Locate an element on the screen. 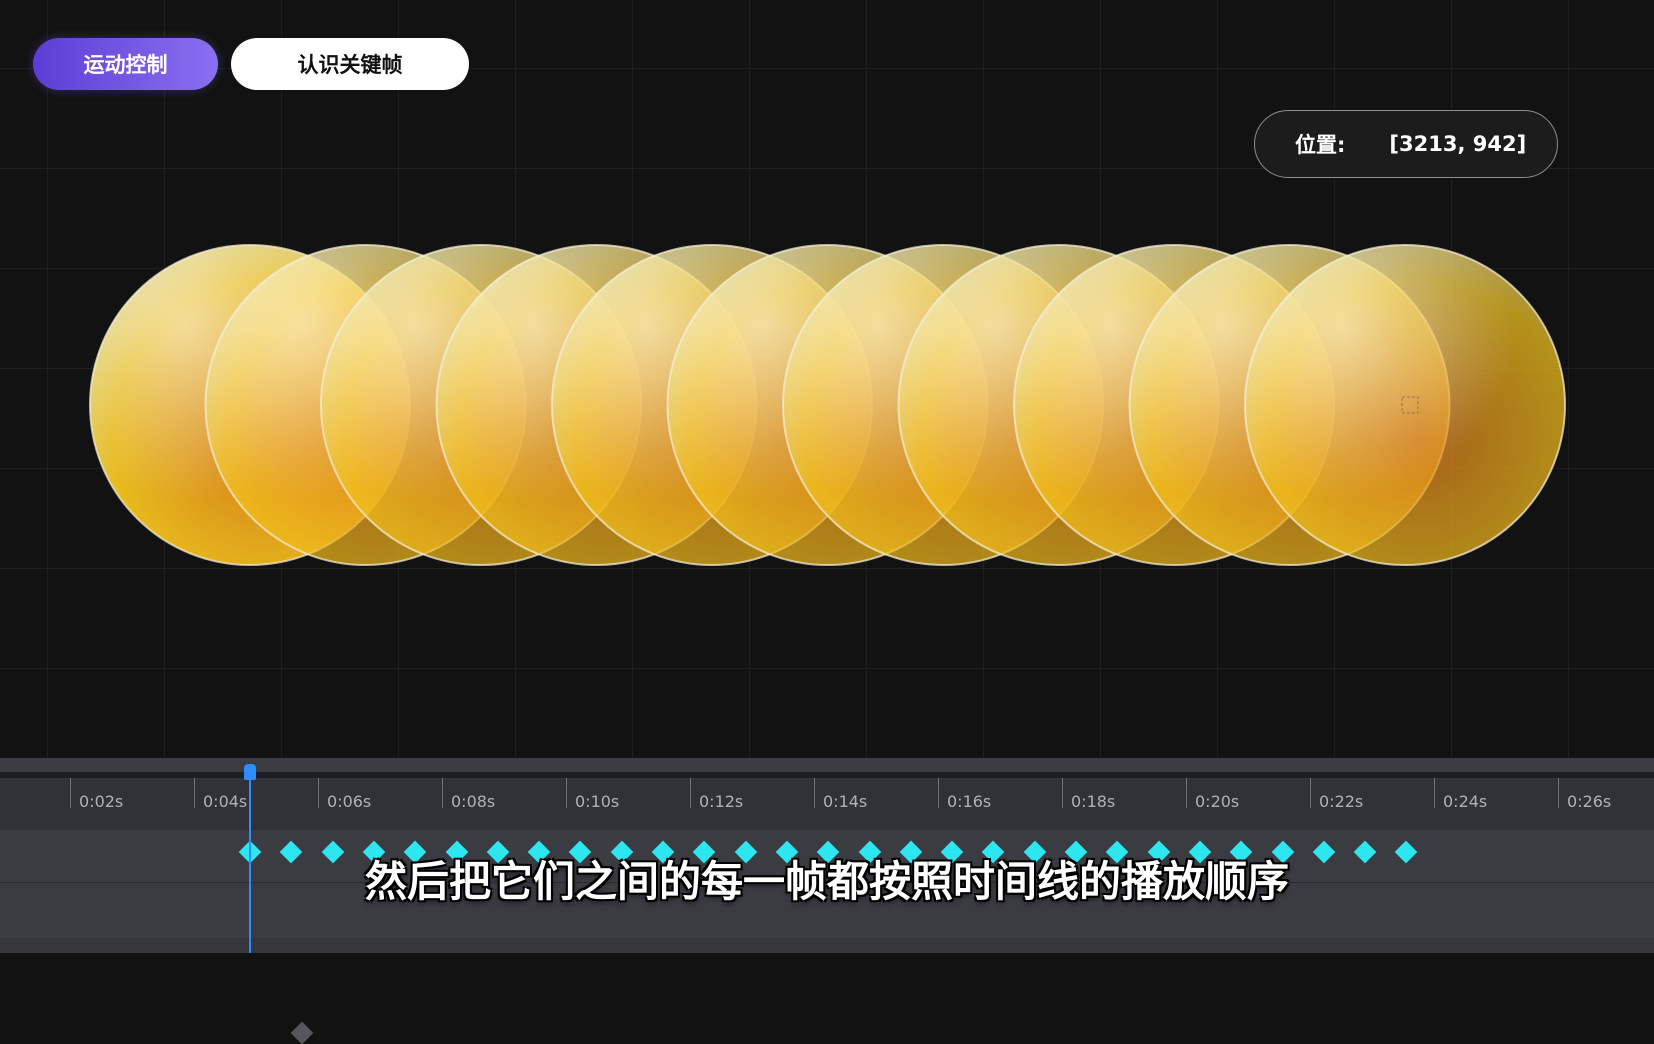 This screenshot has height=1044, width=1654. position-readout: 位置: [3213, 942] is located at coordinates (1406, 144).